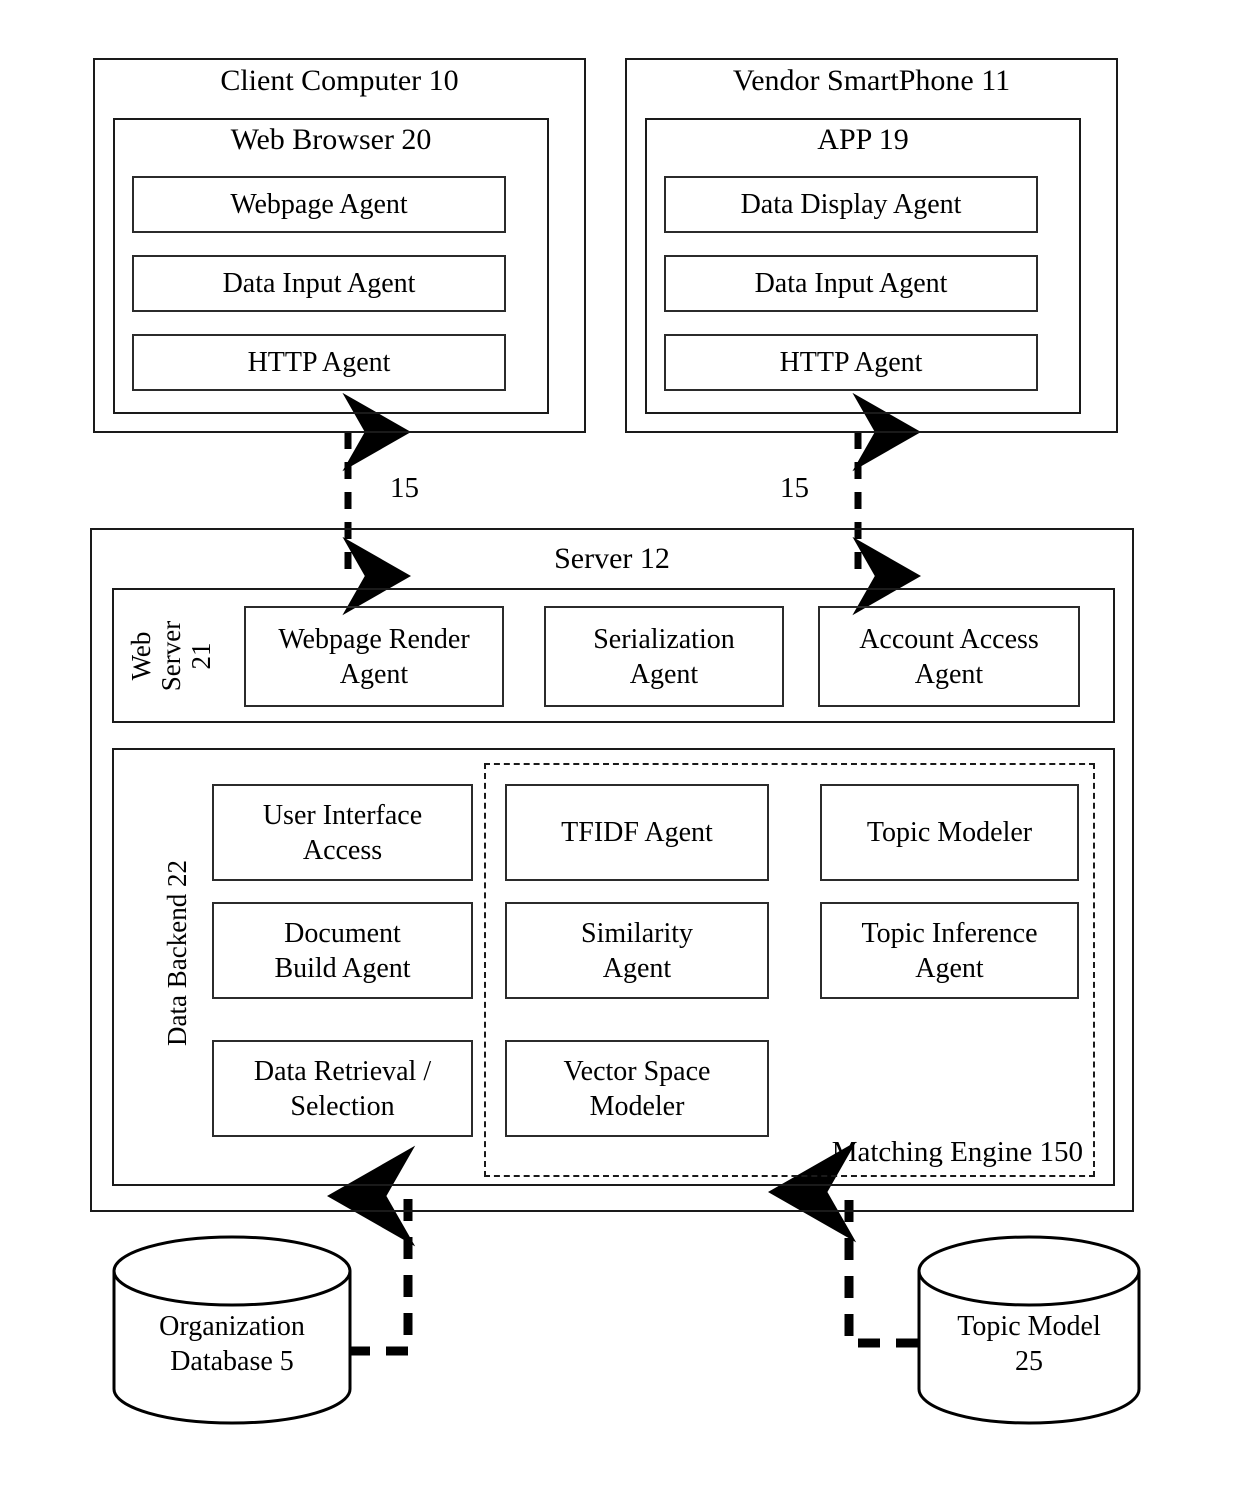 The width and height of the screenshot is (1240, 1503). I want to click on agent-similarity-label: Similarity Agent, so click(637, 950).